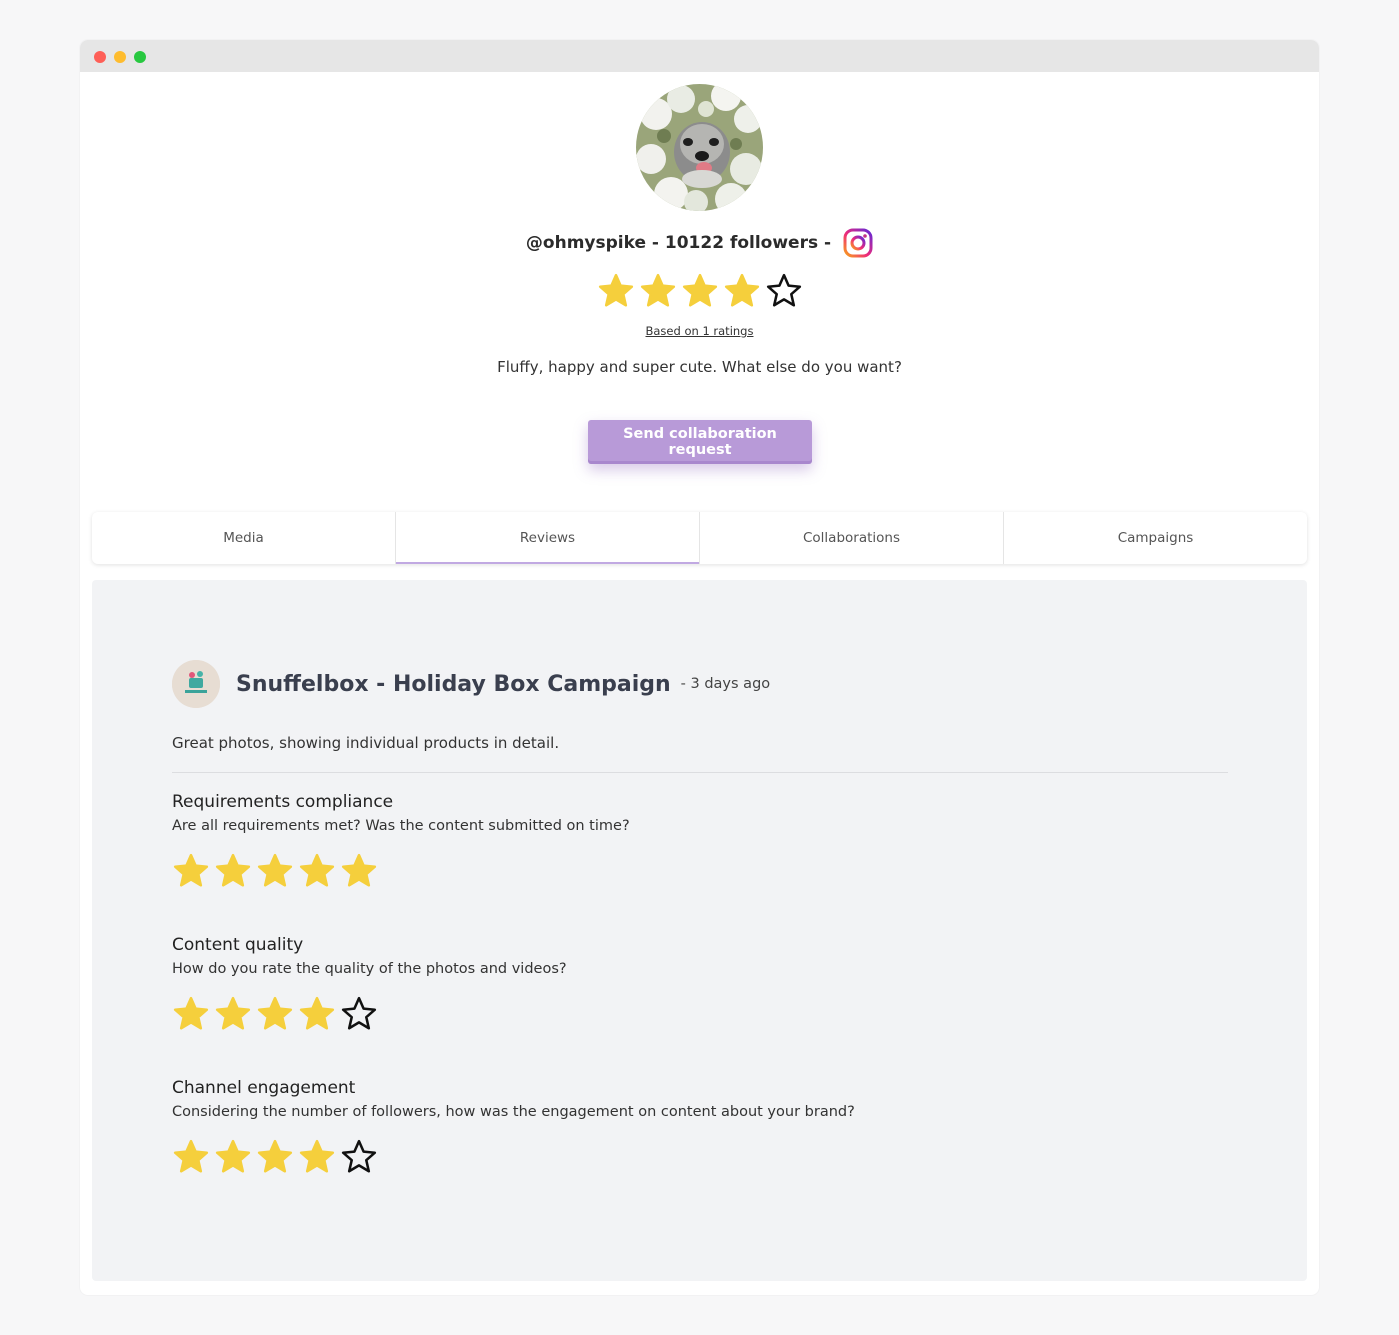  Describe the element at coordinates (852, 538) in the screenshot. I see `tab-collaborations: Collaborations` at that location.